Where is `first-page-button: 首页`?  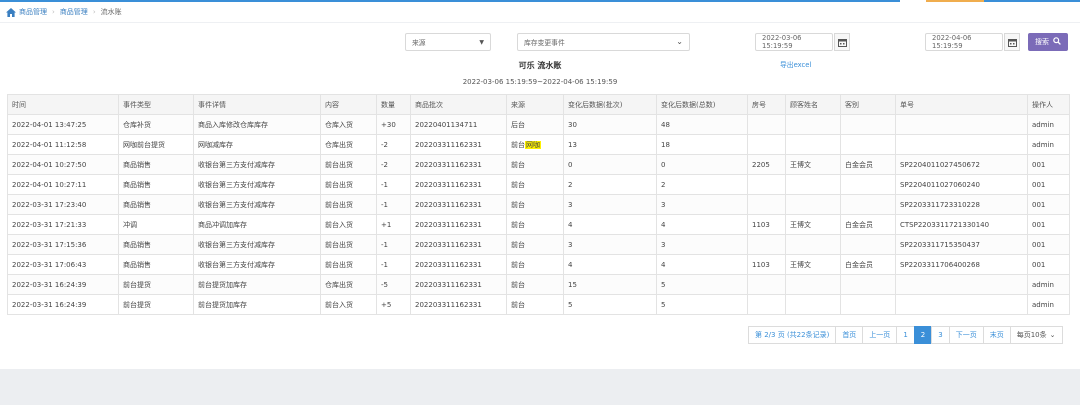
first-page-button: 首页 is located at coordinates (849, 335).